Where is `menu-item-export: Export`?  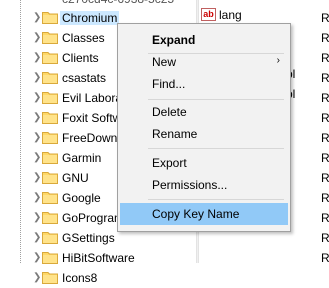
menu-item-export: Export is located at coordinates (204, 163).